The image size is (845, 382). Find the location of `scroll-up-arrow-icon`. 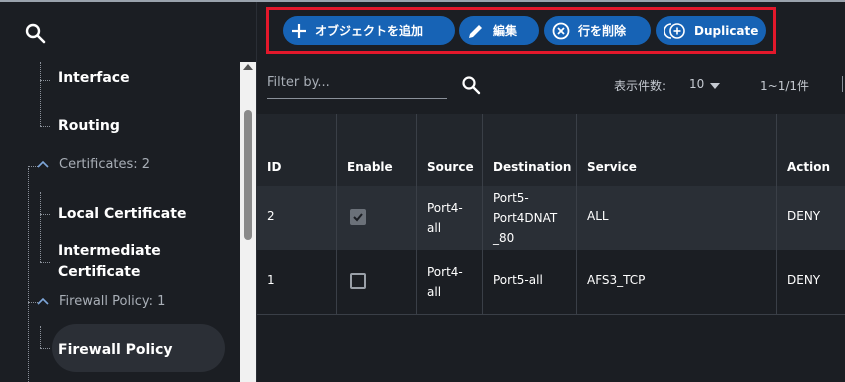

scroll-up-arrow-icon is located at coordinates (248, 67).